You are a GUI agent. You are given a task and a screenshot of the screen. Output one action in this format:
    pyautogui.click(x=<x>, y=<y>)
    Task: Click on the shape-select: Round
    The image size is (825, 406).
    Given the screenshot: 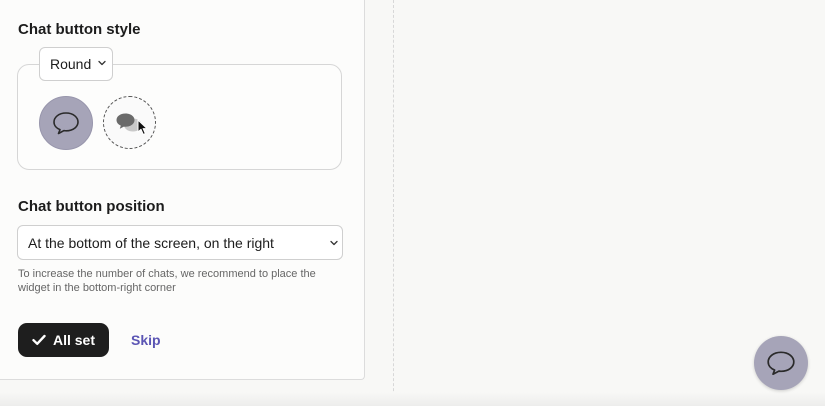 What is the action you would take?
    pyautogui.click(x=76, y=64)
    